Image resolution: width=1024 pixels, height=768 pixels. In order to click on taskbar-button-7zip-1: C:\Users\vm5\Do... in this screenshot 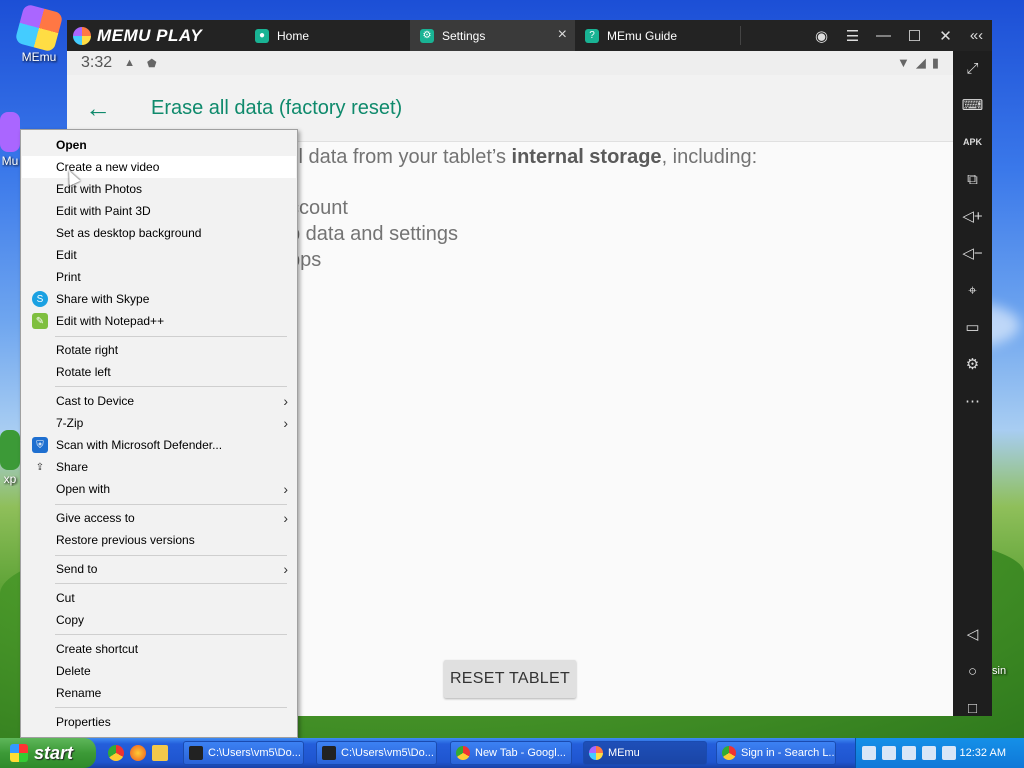, I will do `click(243, 753)`.